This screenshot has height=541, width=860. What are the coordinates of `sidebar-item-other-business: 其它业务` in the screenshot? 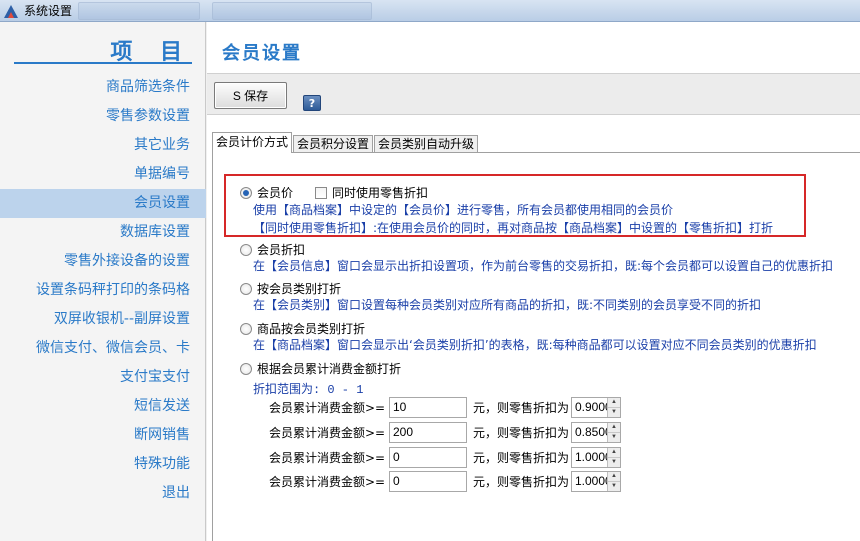 It's located at (103, 145).